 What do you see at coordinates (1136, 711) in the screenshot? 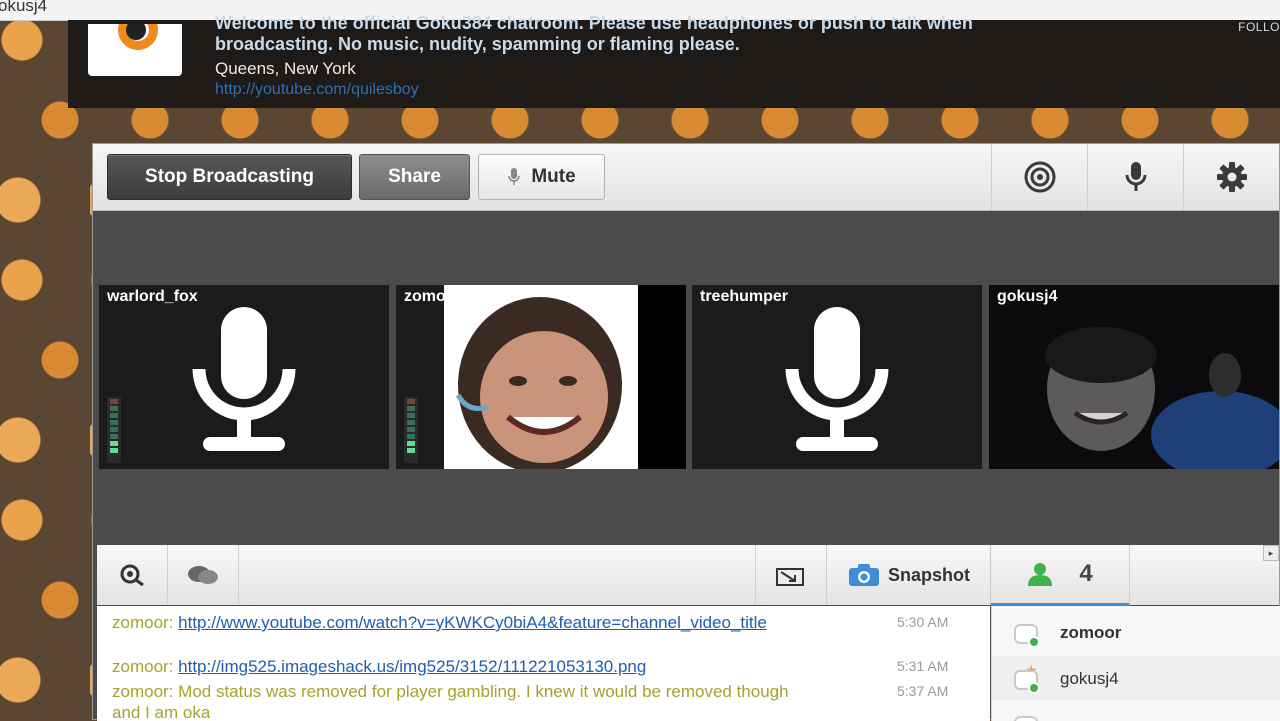
I see `user-list-item` at bounding box center [1136, 711].